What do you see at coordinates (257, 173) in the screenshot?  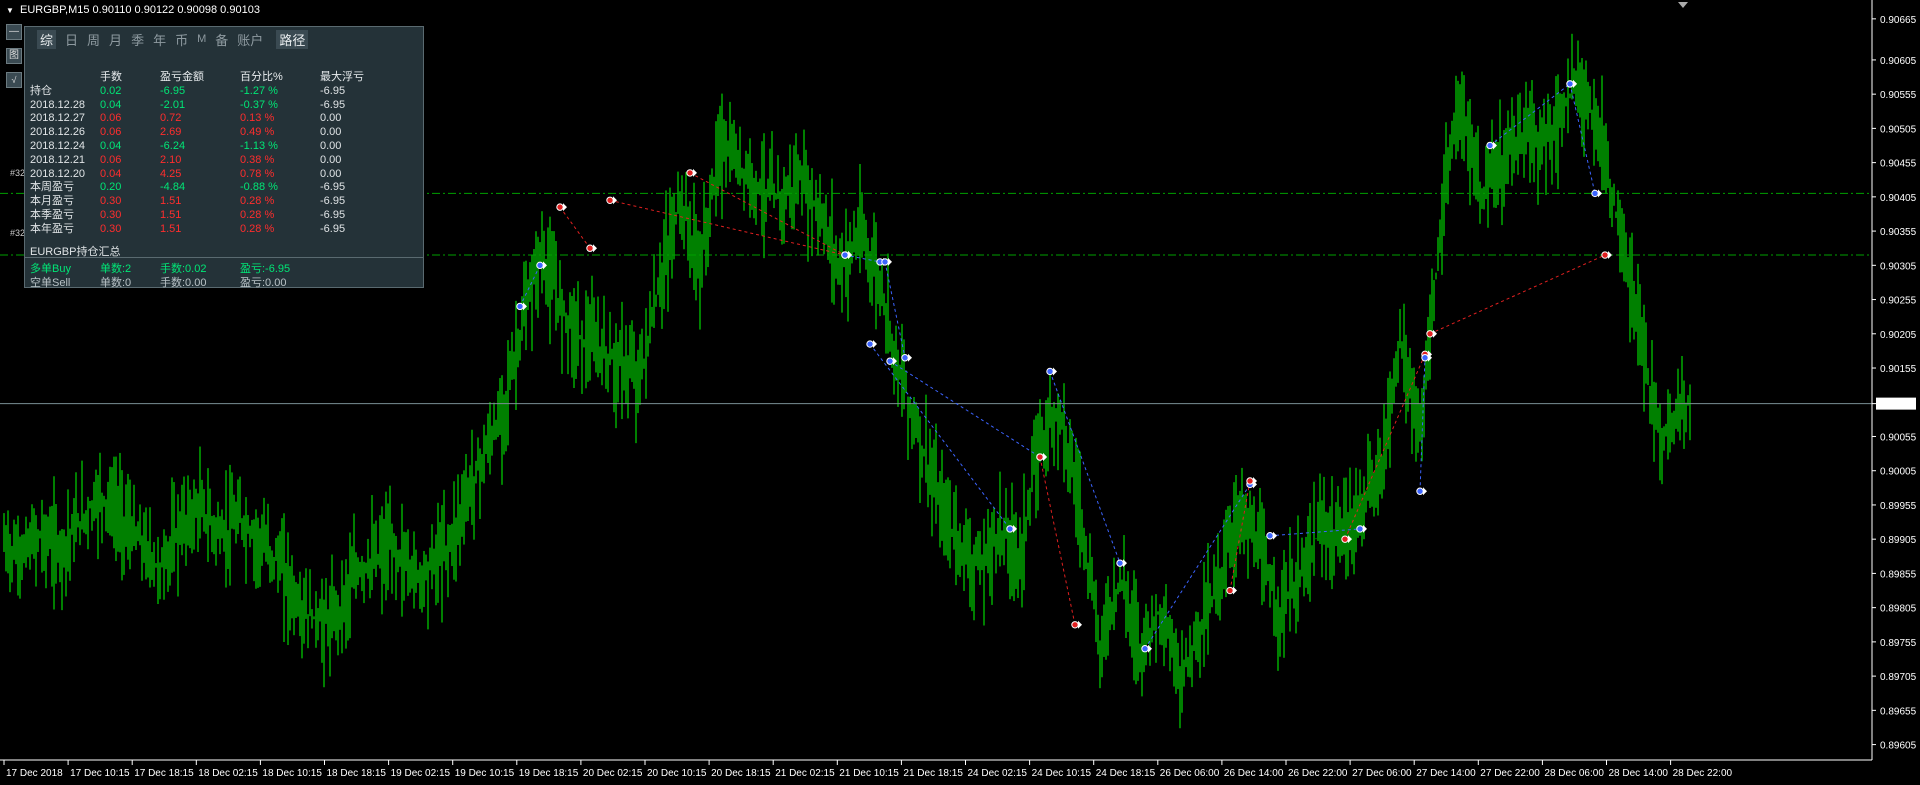 I see `row-percent: 0.78 %` at bounding box center [257, 173].